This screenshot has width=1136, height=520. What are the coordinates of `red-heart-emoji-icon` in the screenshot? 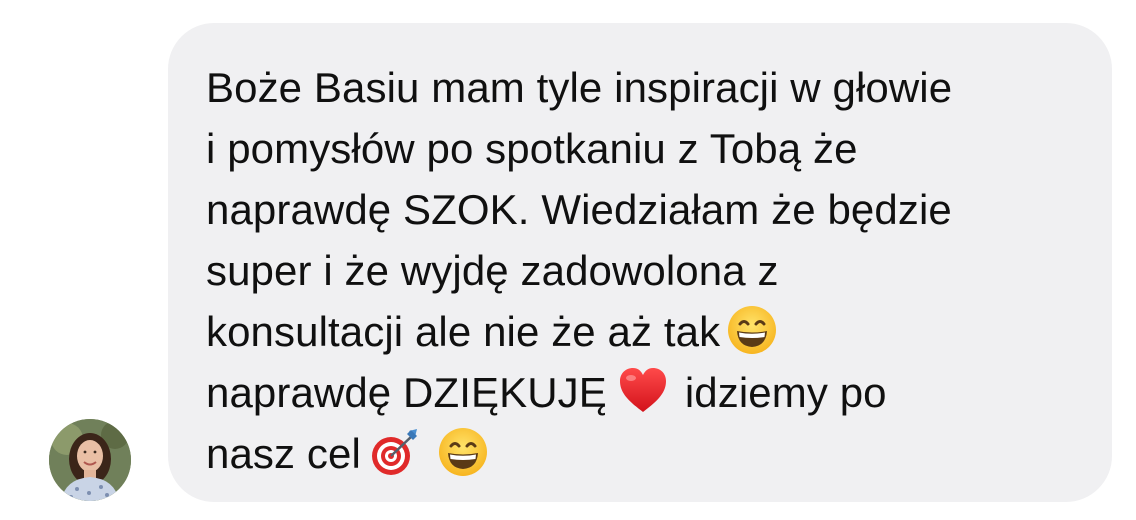 It's located at (643, 391).